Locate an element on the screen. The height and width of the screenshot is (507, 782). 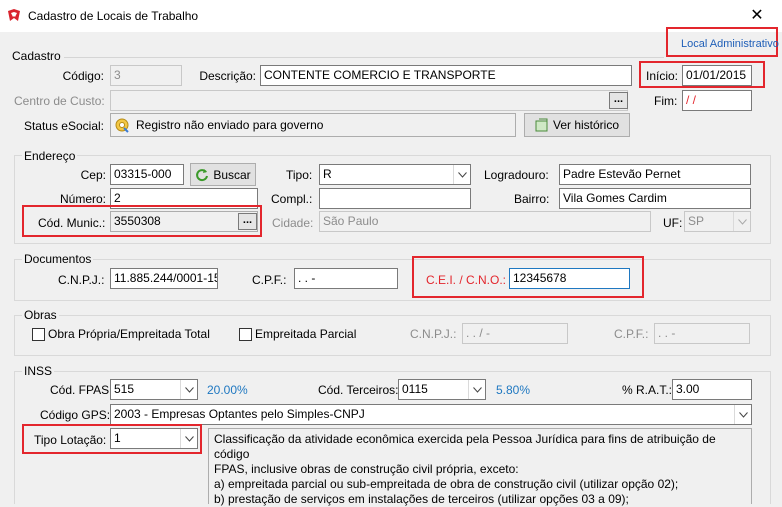
title-bar: Cadastro de Locais de Trabalho ✕ is located at coordinates (391, 16).